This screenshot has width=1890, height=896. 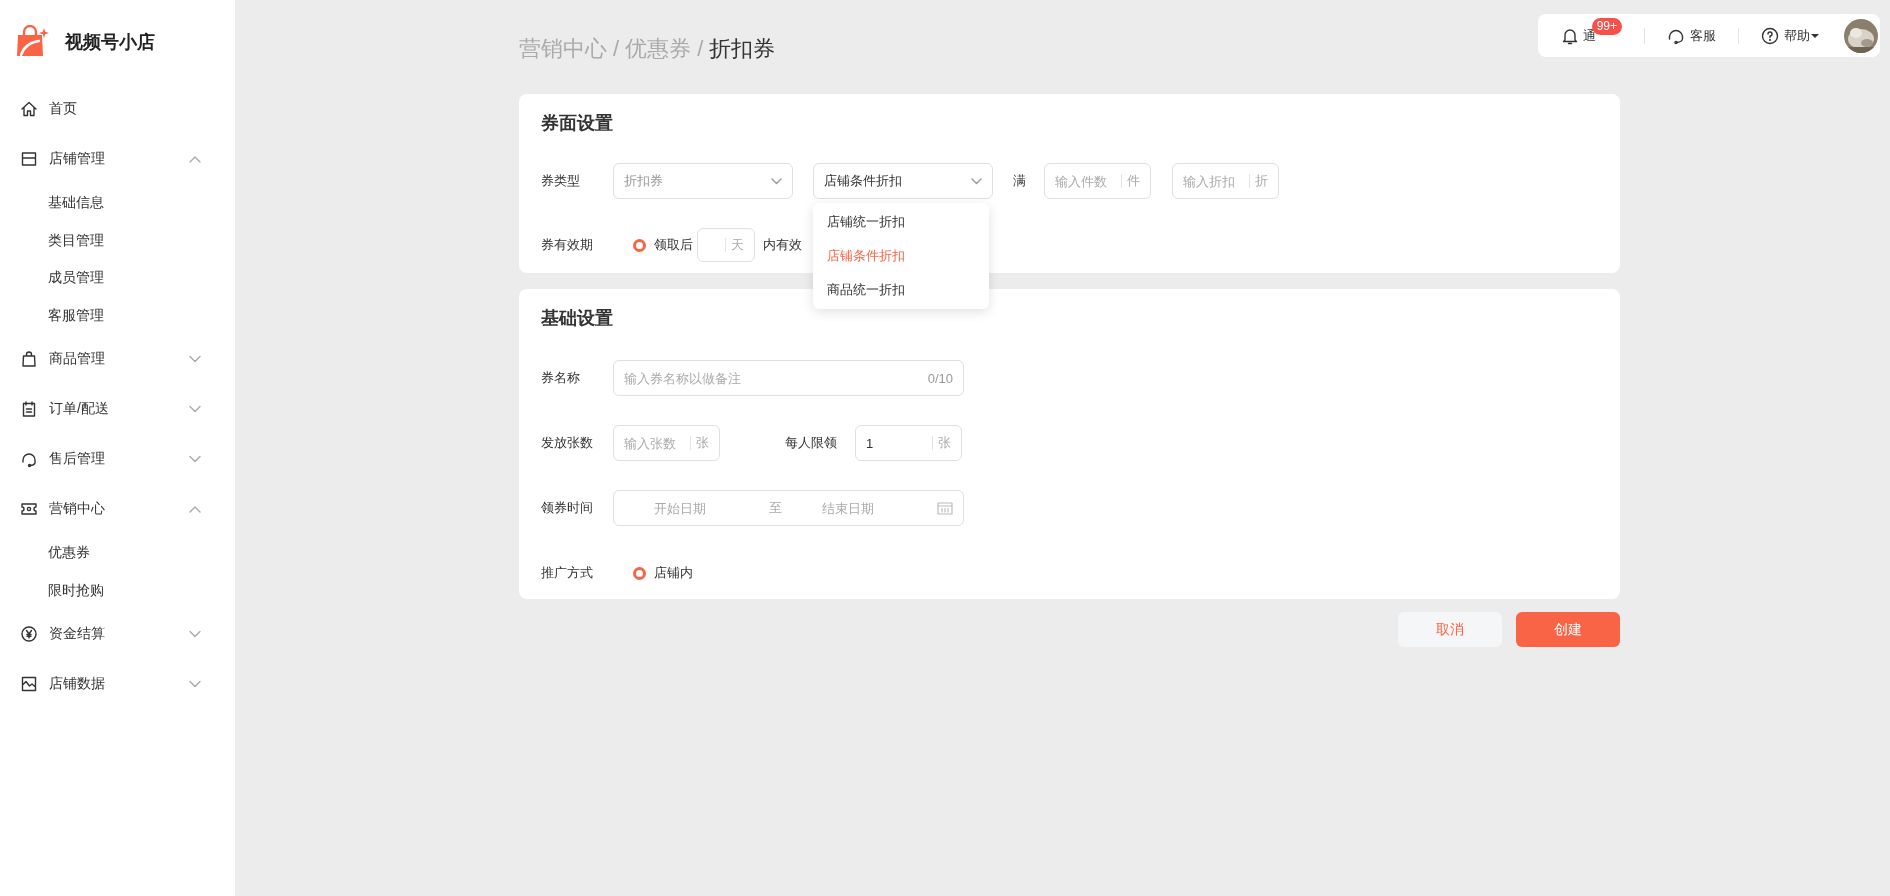 I want to click on nav-subitem: 客服管理, so click(x=117, y=315).